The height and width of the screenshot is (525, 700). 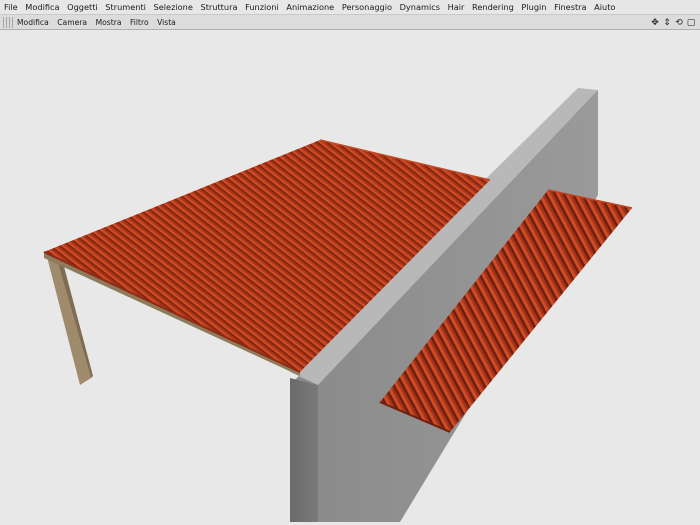 I want to click on view-menu-mostra: Mostra, so click(x=109, y=22).